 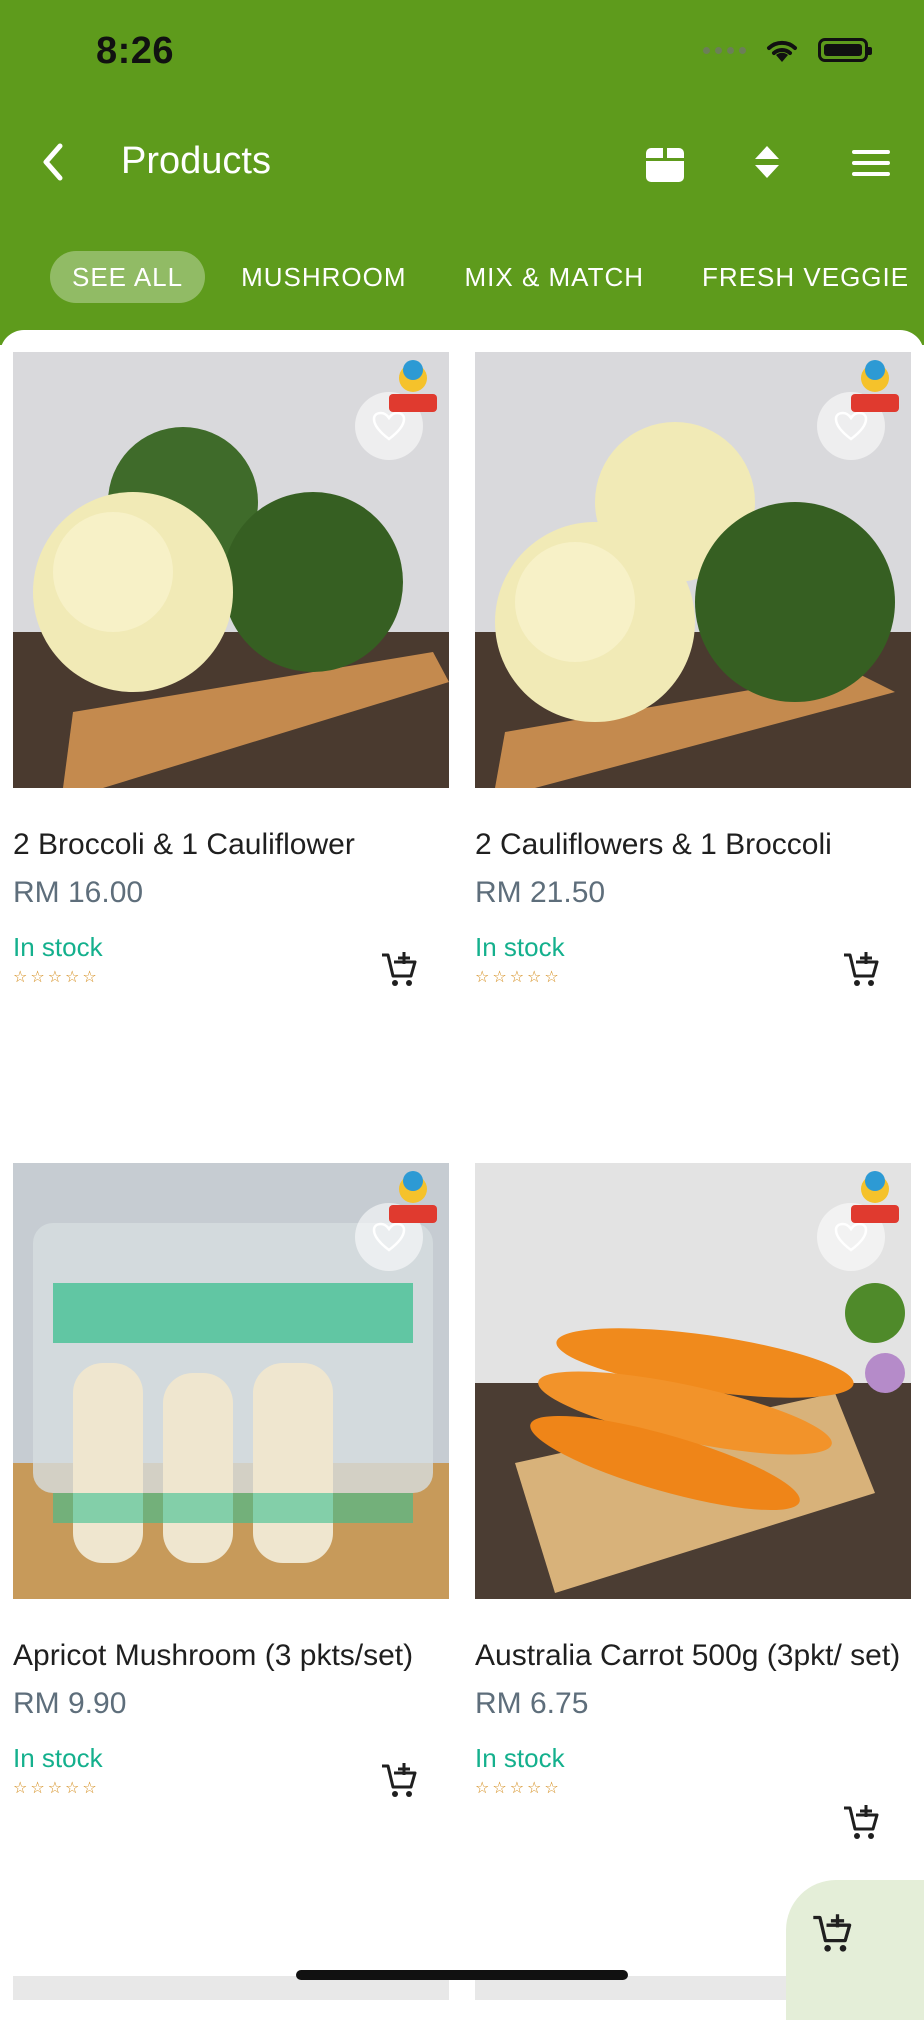 I want to click on tab-mushroom: MUSHROOM, so click(x=323, y=277).